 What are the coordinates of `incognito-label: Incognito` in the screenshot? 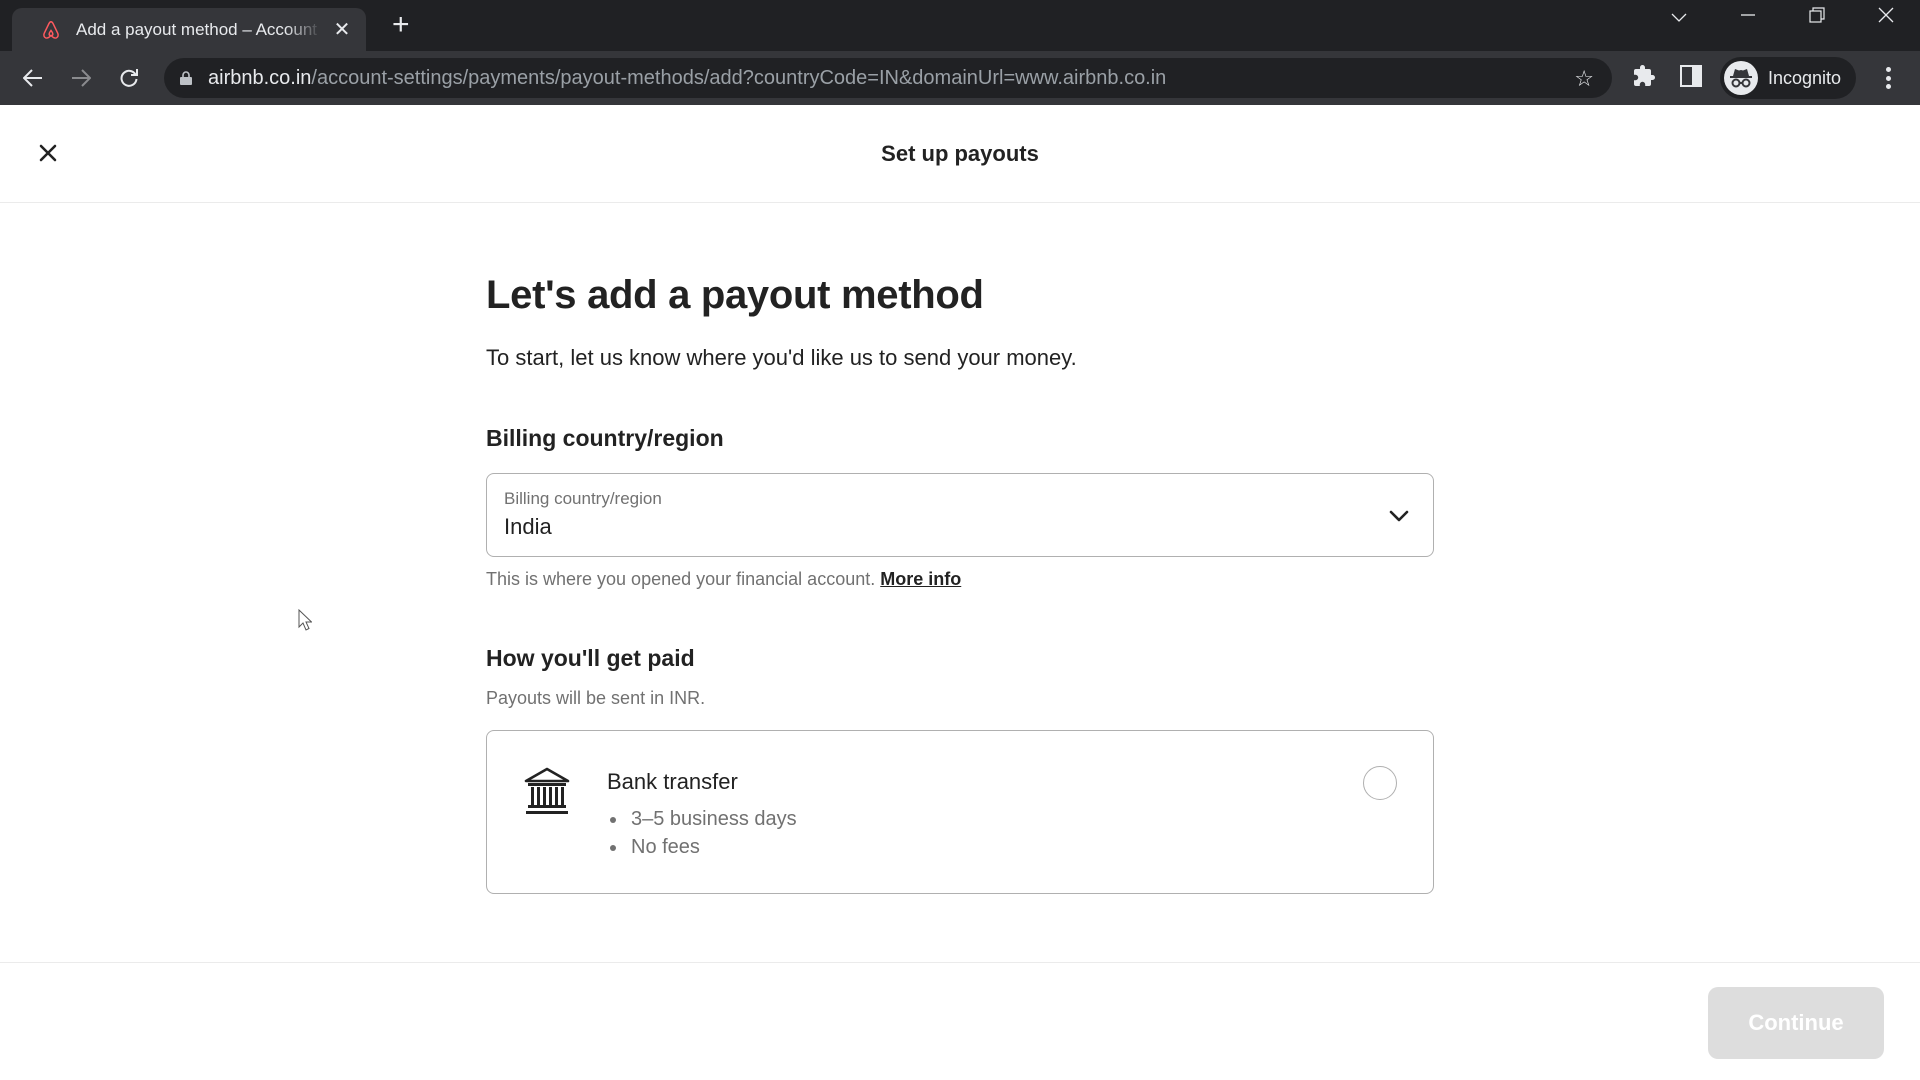 It's located at (1805, 77).